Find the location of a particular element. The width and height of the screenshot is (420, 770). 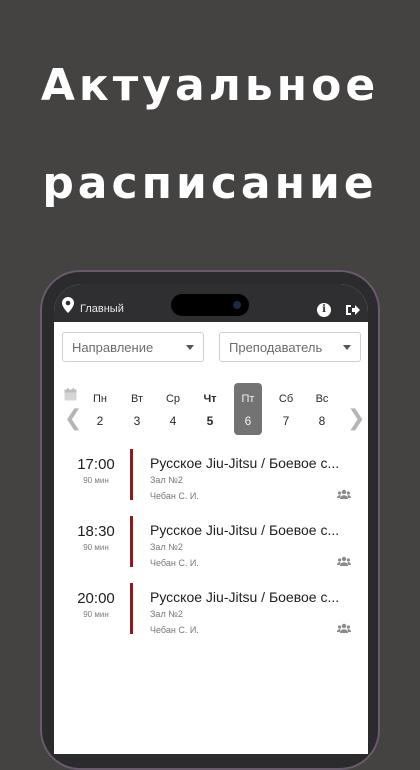

top-bar: Главный i is located at coordinates (211, 303).